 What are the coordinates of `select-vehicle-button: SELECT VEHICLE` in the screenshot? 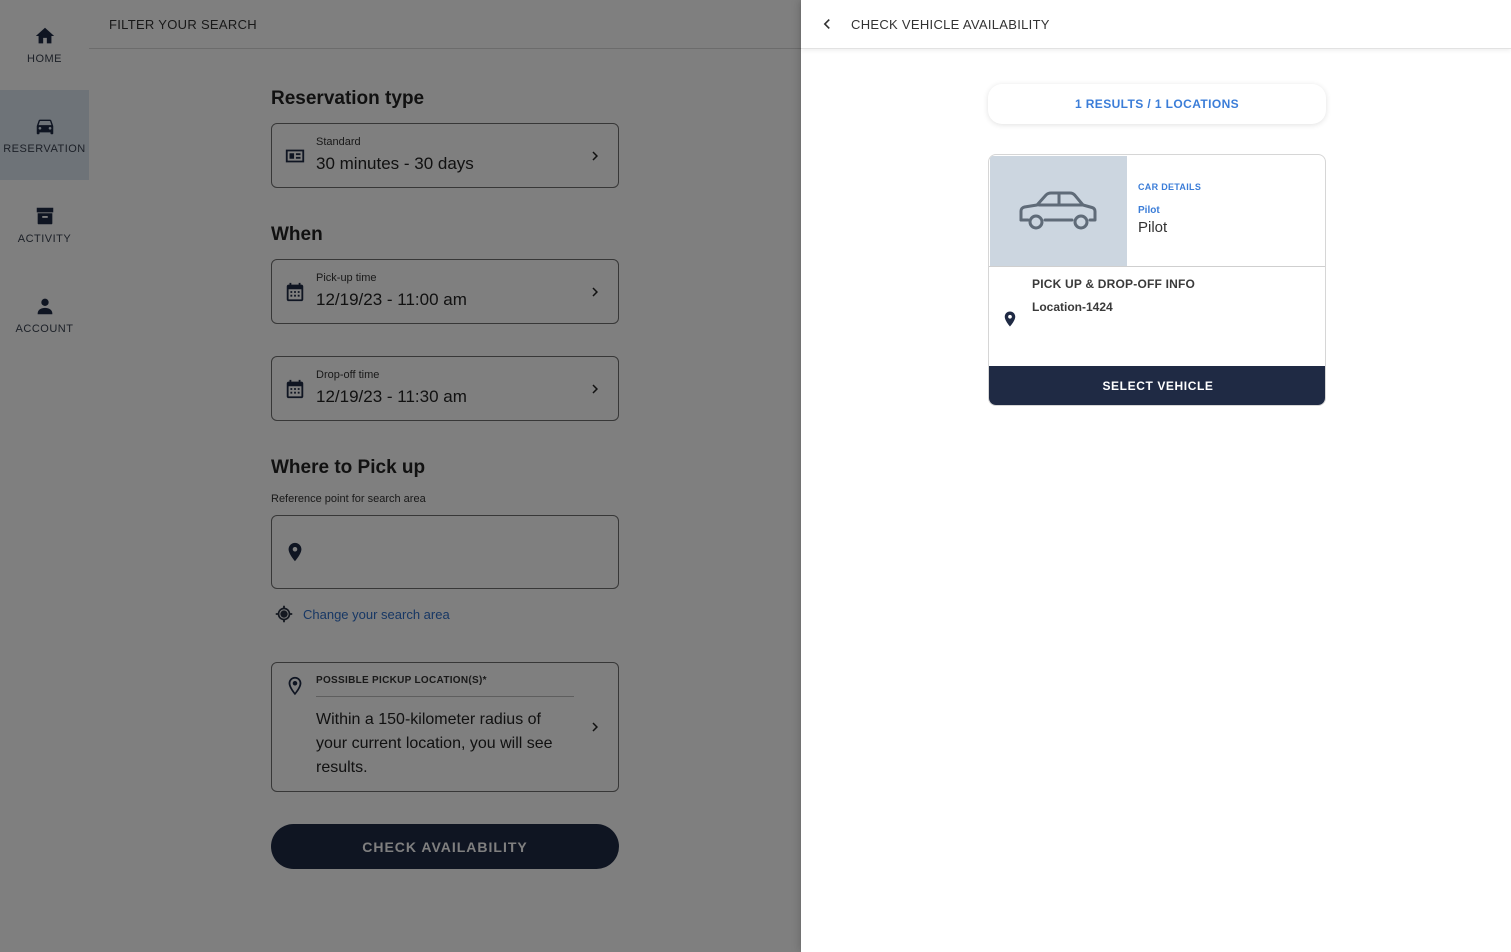 It's located at (1157, 385).